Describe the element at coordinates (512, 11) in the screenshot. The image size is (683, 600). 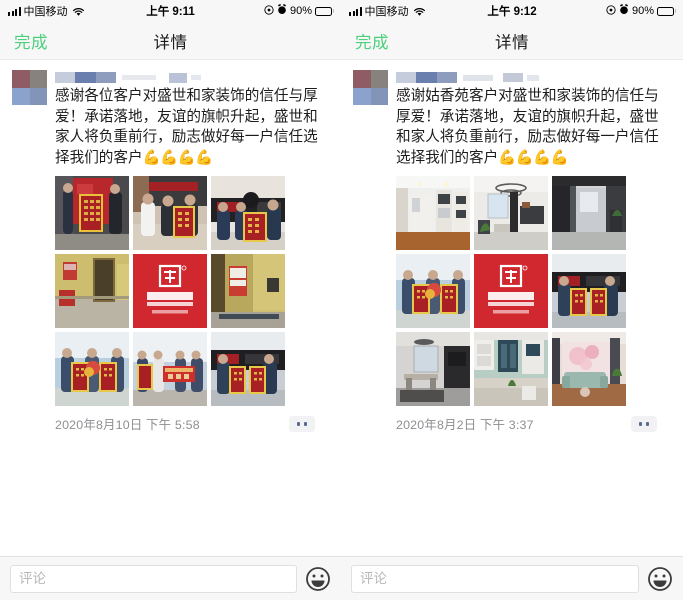
I see `status-bar: 中国移动 上午 9:12 90%` at that location.